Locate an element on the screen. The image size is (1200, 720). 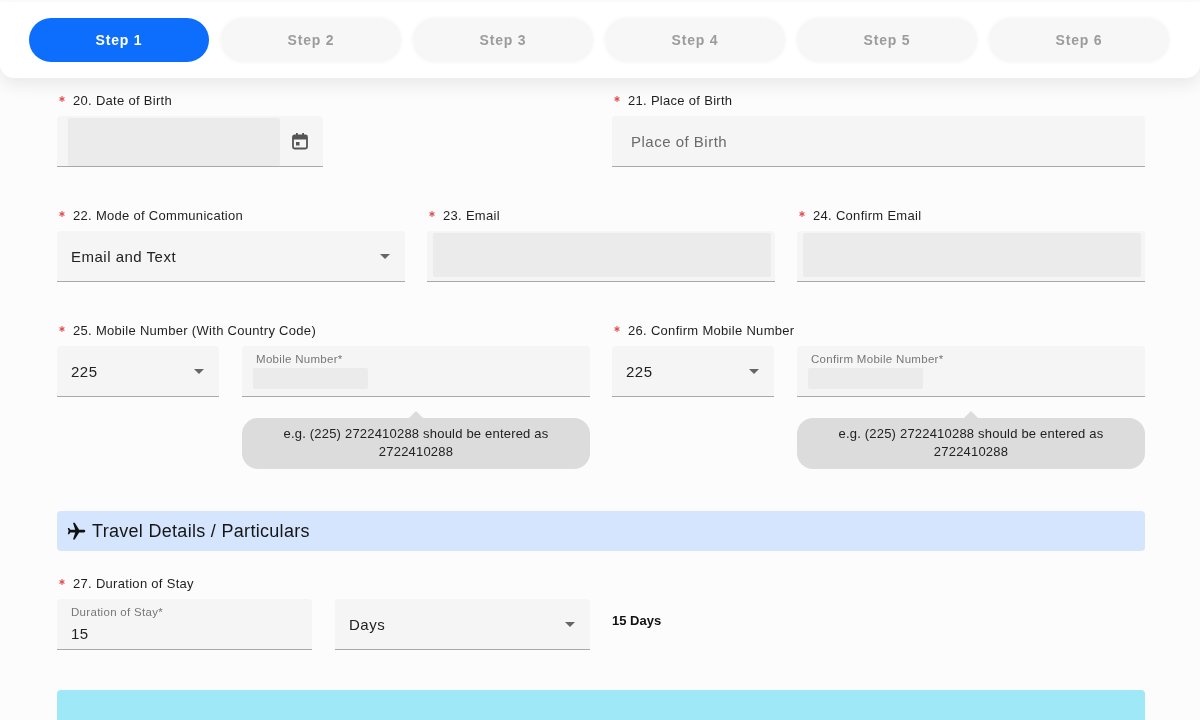
calendar-icon is located at coordinates (300, 141).